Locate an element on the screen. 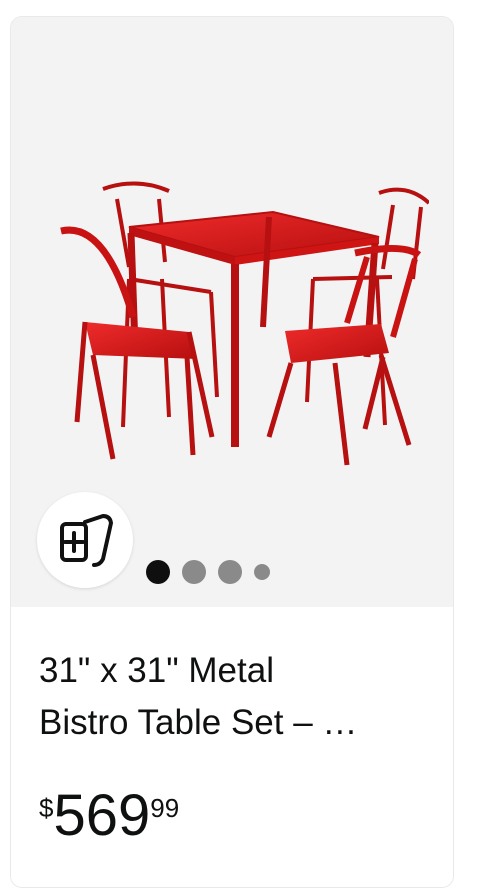  price-whole: 569 is located at coordinates (102, 815).